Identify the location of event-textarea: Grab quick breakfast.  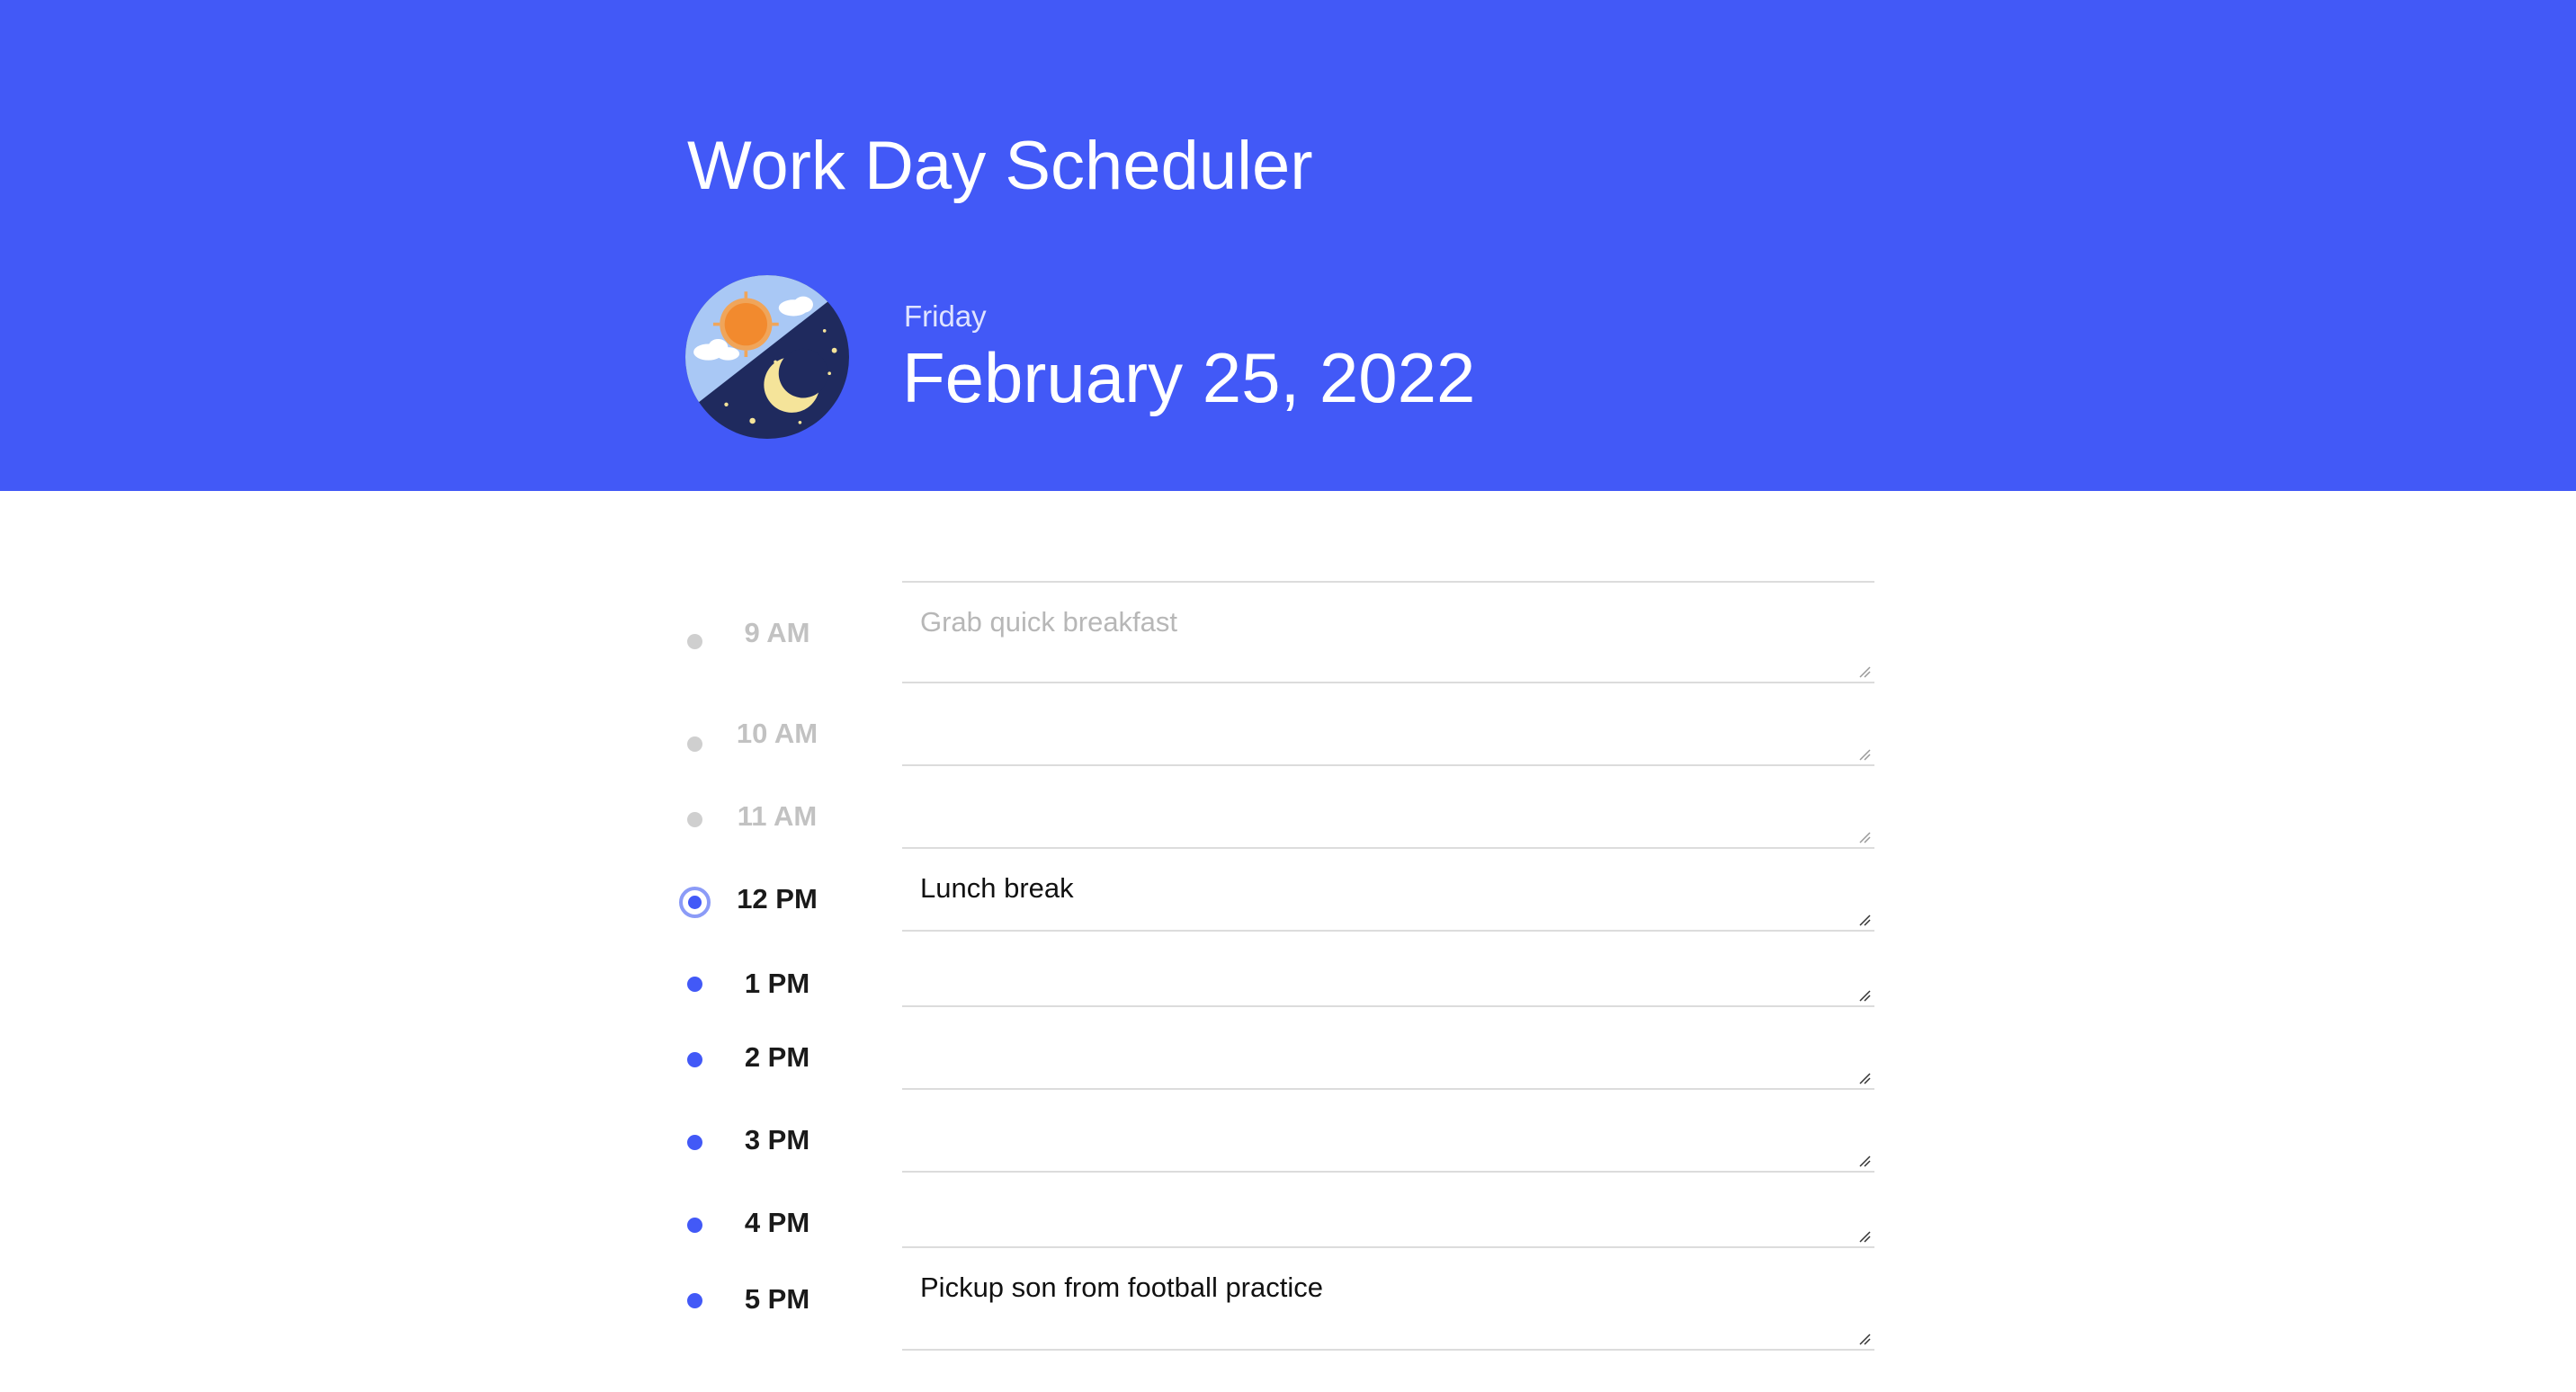
(1388, 632).